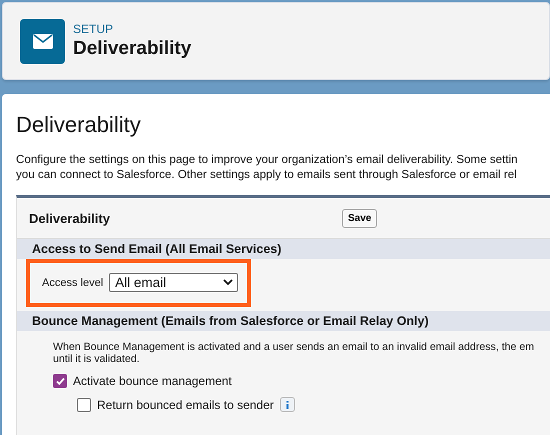 The width and height of the screenshot is (550, 435). Describe the element at coordinates (283, 249) in the screenshot. I see `section-header: Access to Send Email (All Email Services)` at that location.